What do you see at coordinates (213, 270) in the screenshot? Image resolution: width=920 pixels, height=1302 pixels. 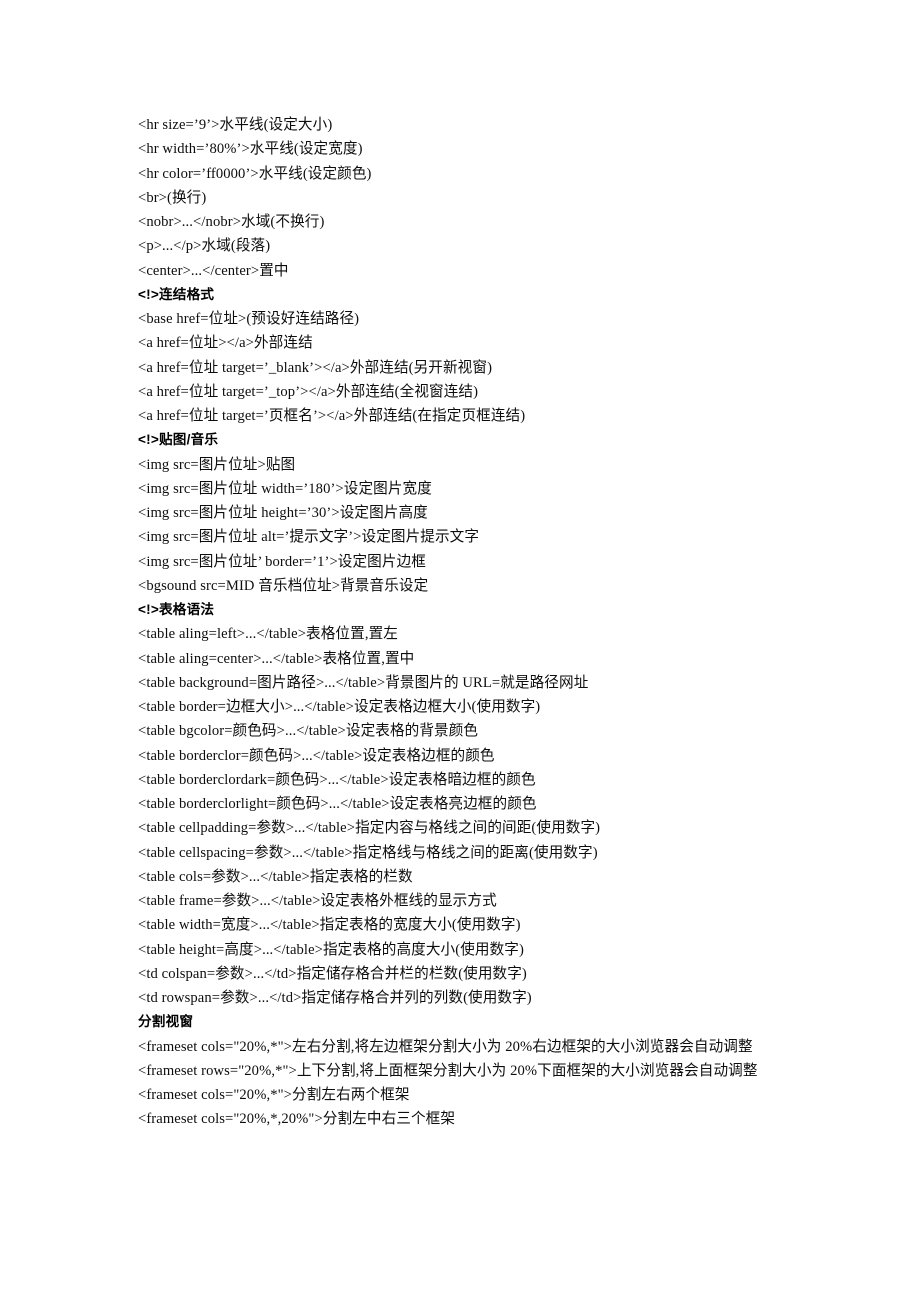 I see `code-line: <center>...</center>置中` at bounding box center [213, 270].